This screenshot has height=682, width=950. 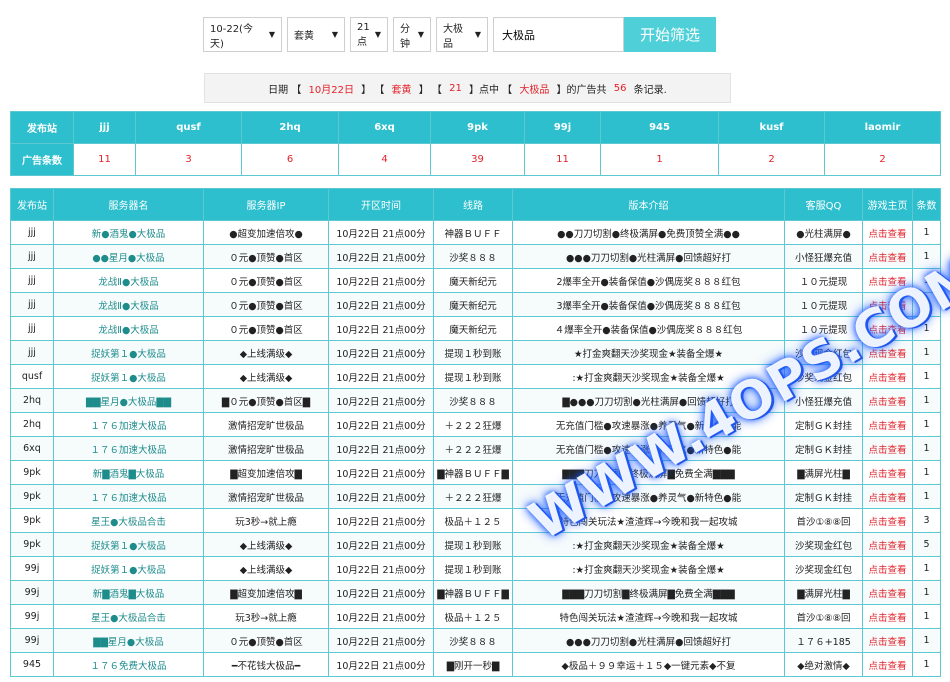 I want to click on hour-select-value: 21点, so click(x=363, y=34).